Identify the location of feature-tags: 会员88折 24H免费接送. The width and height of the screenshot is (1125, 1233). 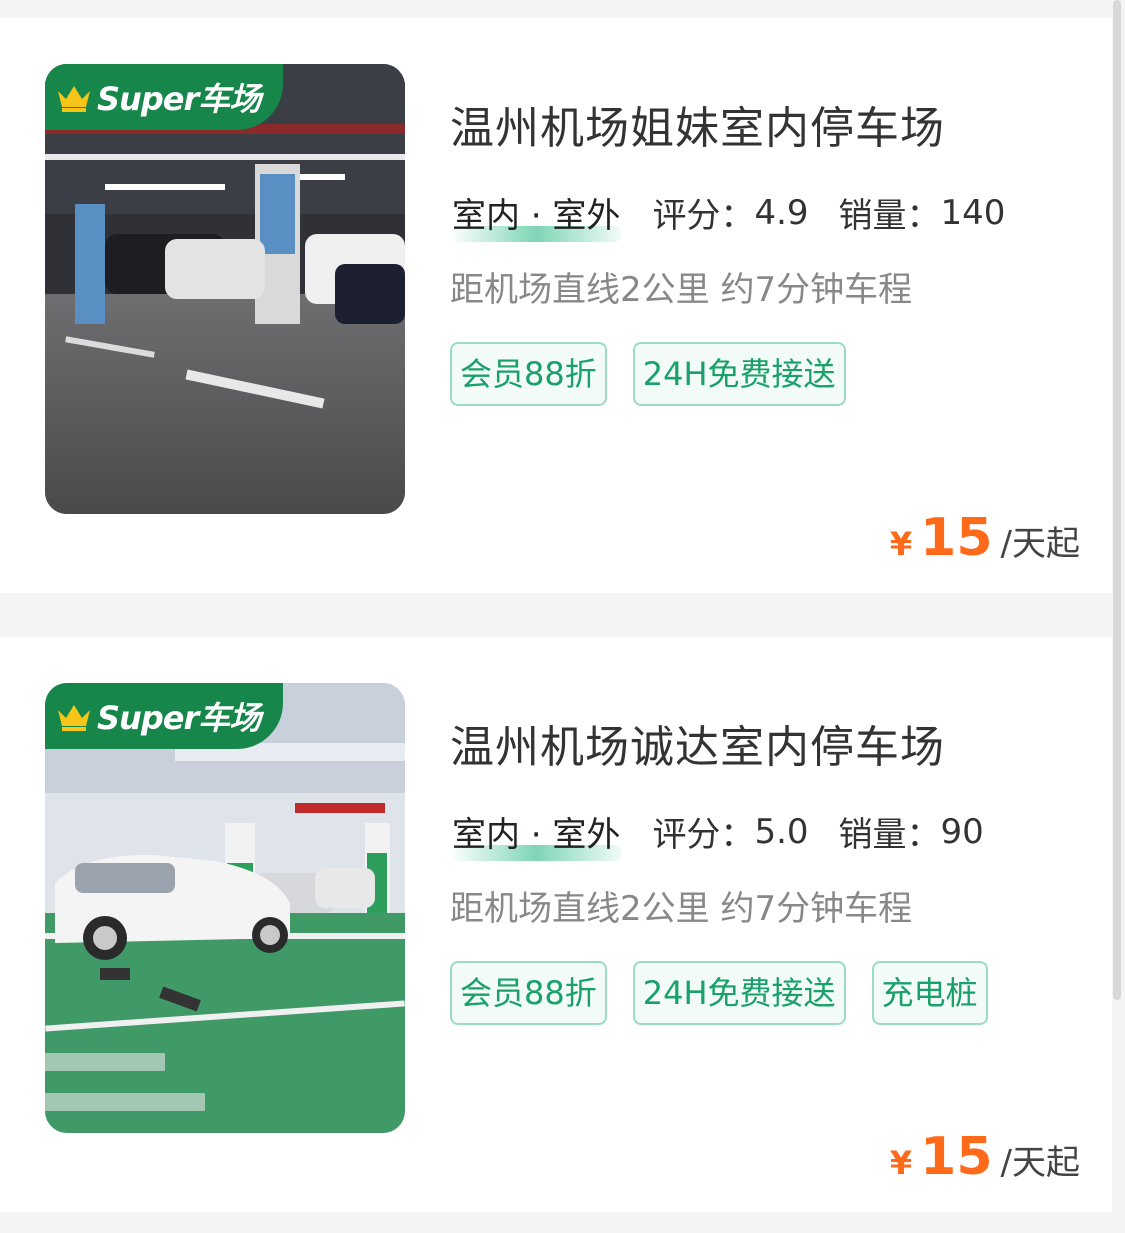
(730, 374).